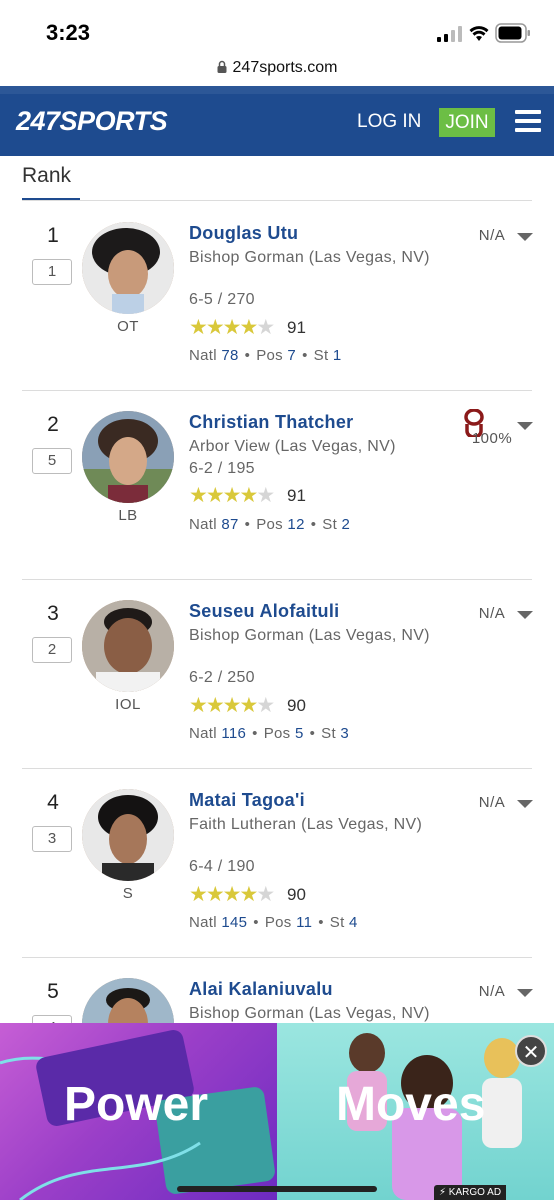  Describe the element at coordinates (53, 802) in the screenshot. I see `rank-number: 4` at that location.